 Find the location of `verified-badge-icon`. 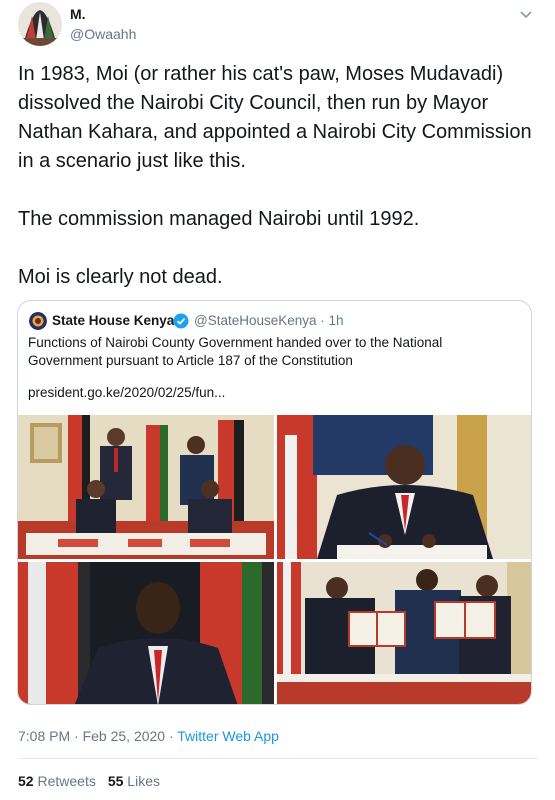

verified-badge-icon is located at coordinates (181, 321).